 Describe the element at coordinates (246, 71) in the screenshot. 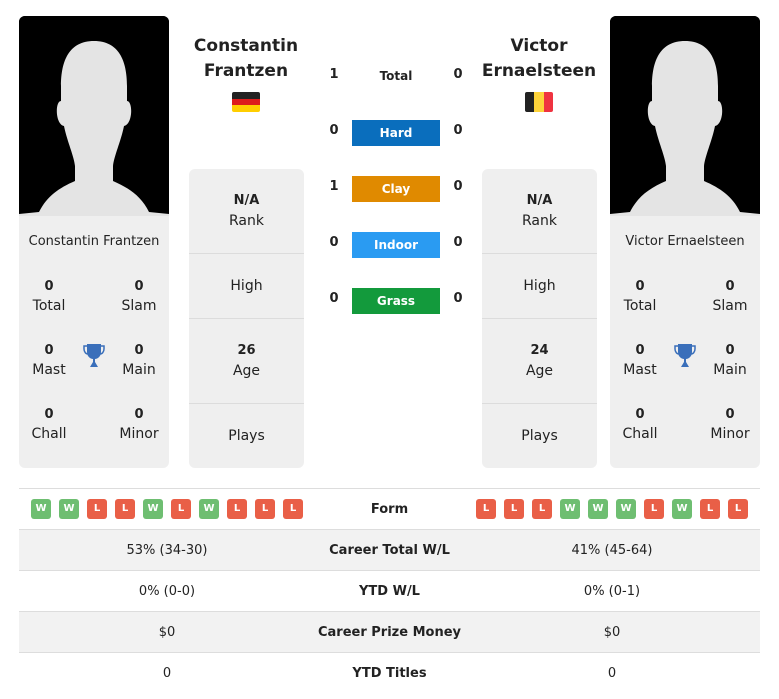

I see `player1-name-line2: Frantzen` at that location.